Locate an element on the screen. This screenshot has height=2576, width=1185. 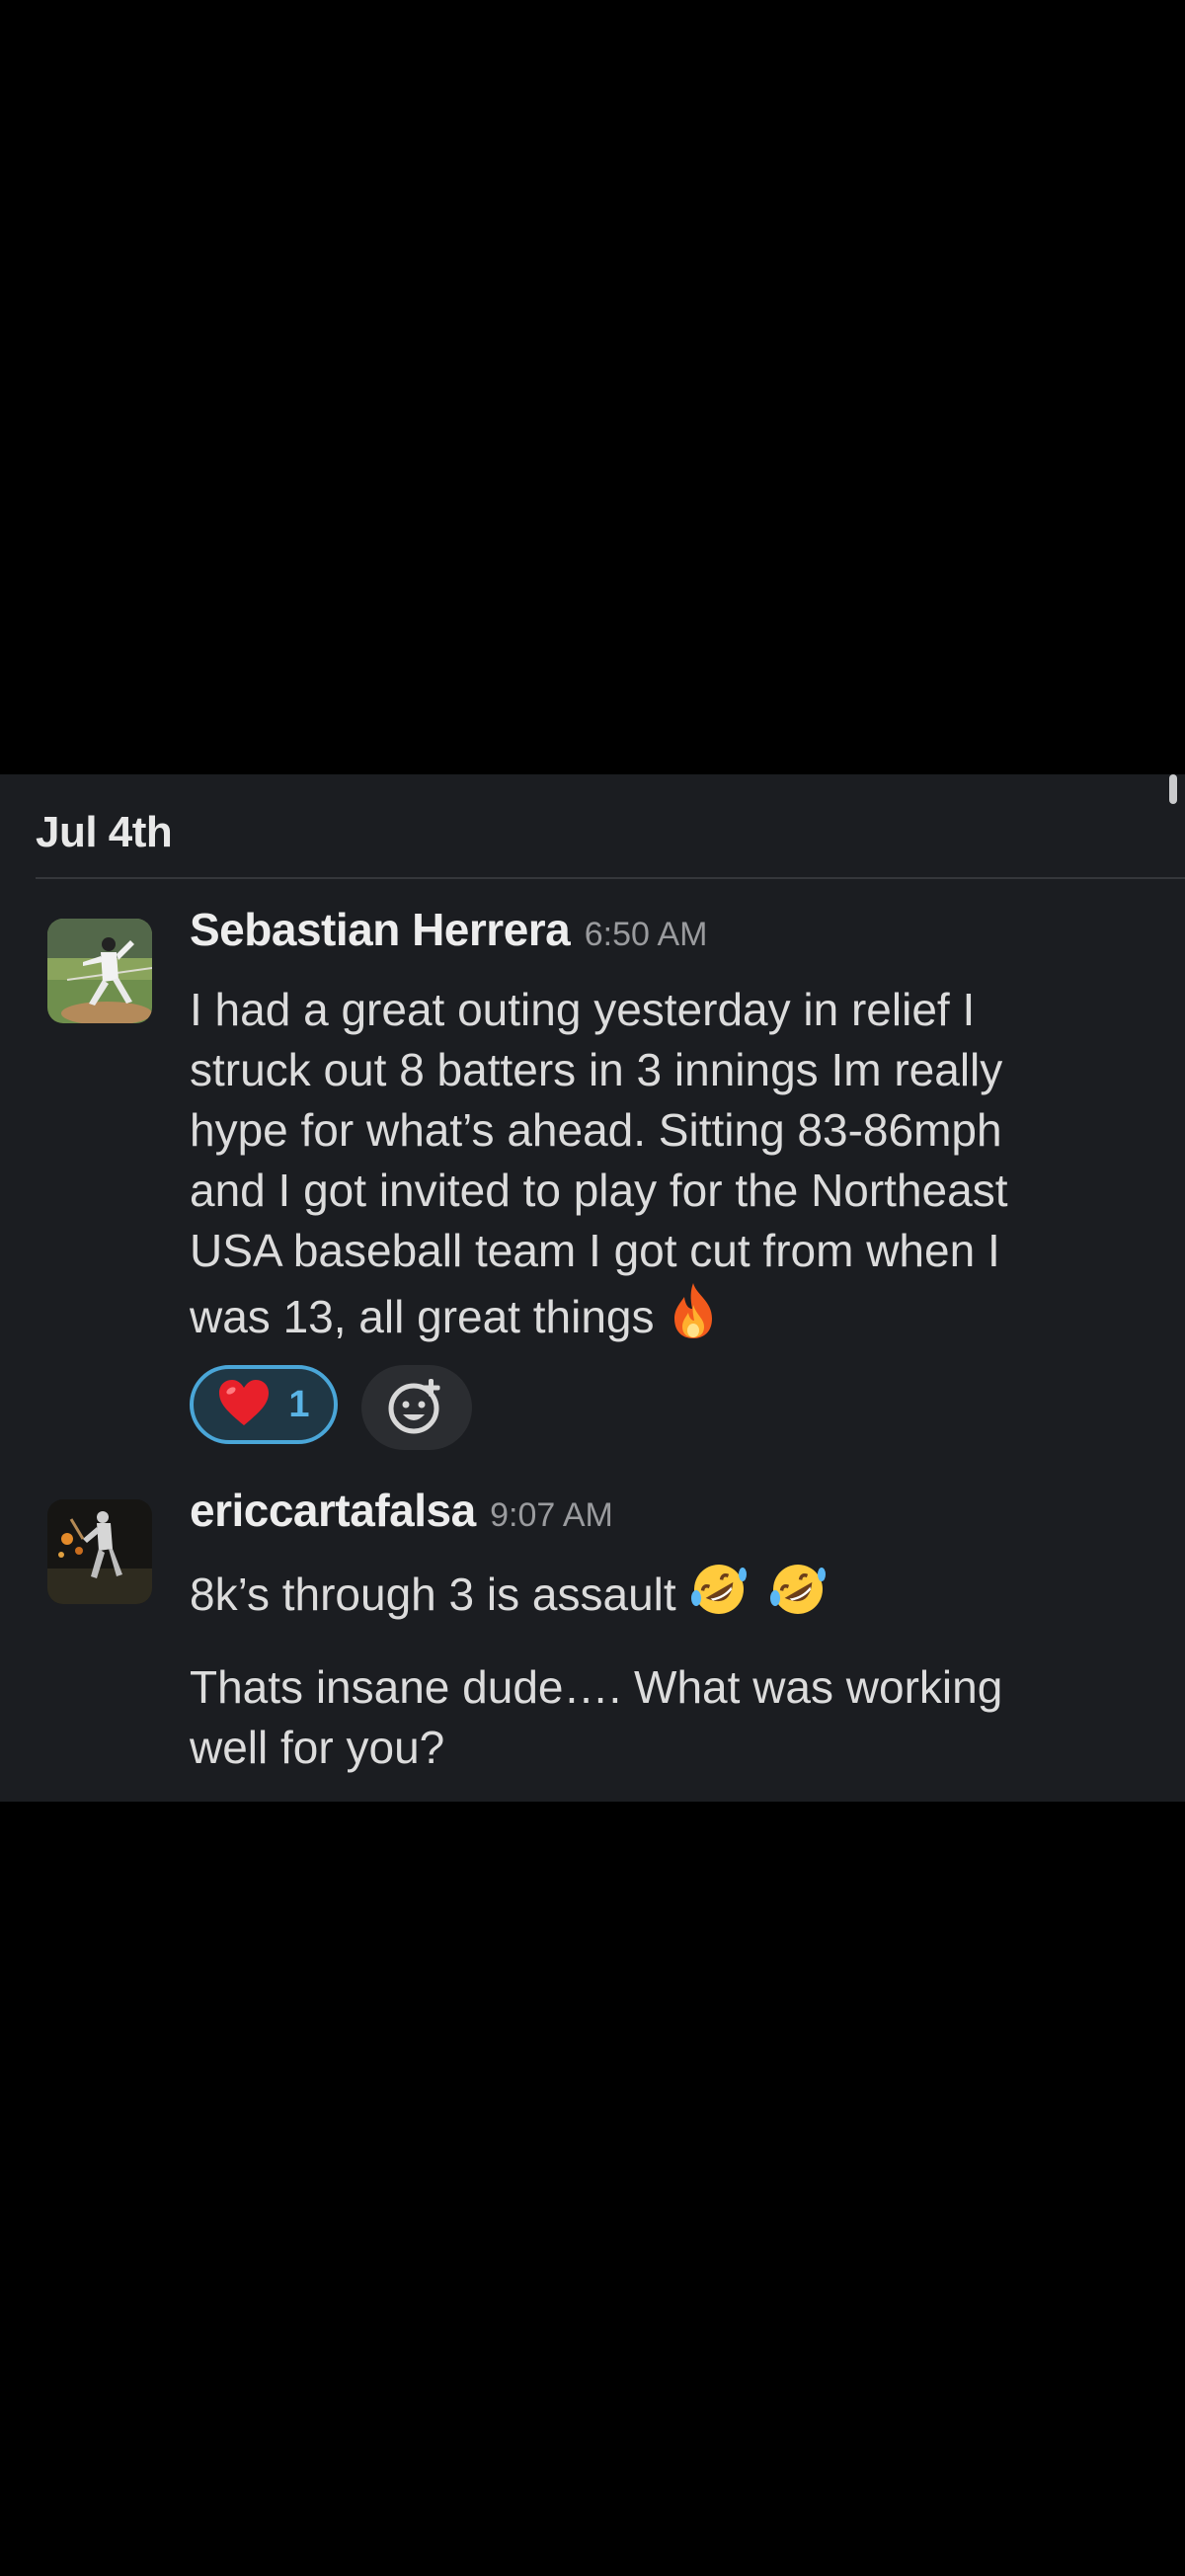
scrollbar is located at coordinates (1173, 789).